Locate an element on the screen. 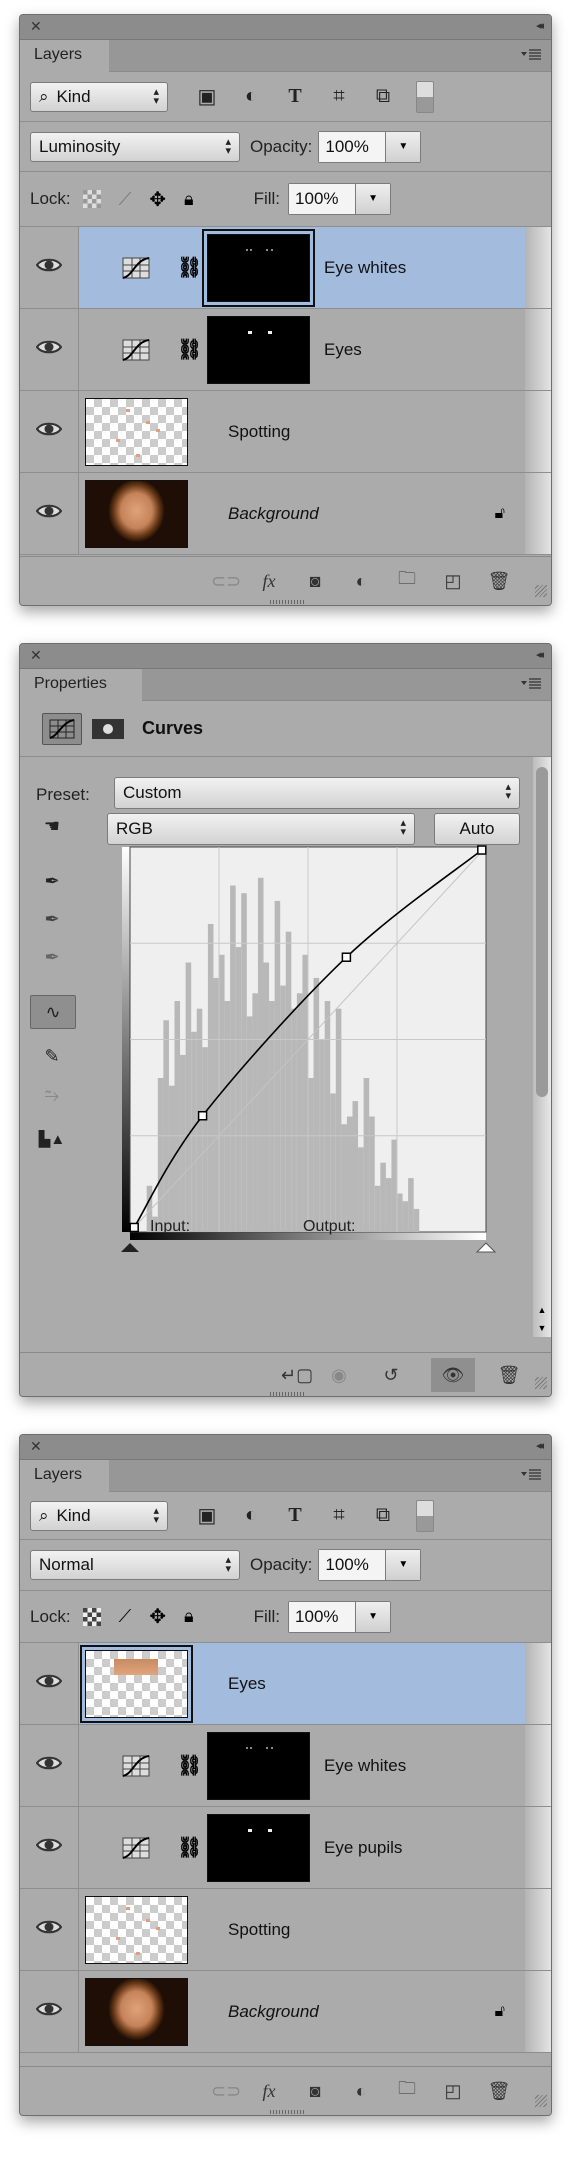 This screenshot has width=588, height=2175. view-previous-state-icon: ◉ is located at coordinates (339, 1375).